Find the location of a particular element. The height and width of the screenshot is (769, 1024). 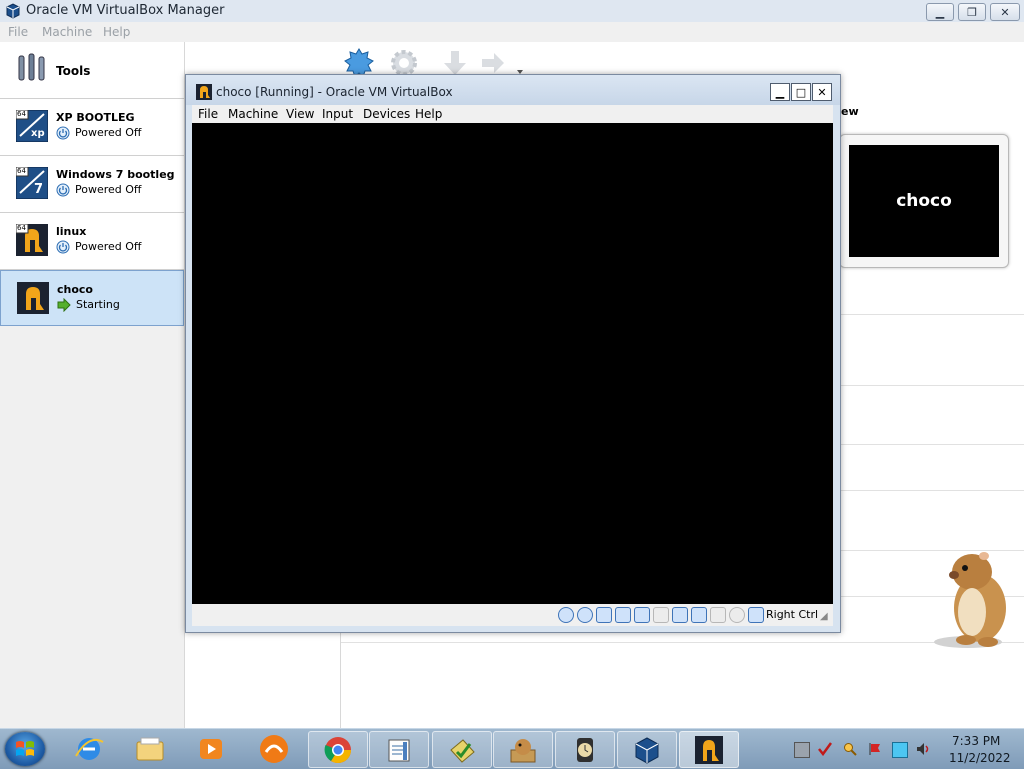

audio-icon is located at coordinates (604, 615).